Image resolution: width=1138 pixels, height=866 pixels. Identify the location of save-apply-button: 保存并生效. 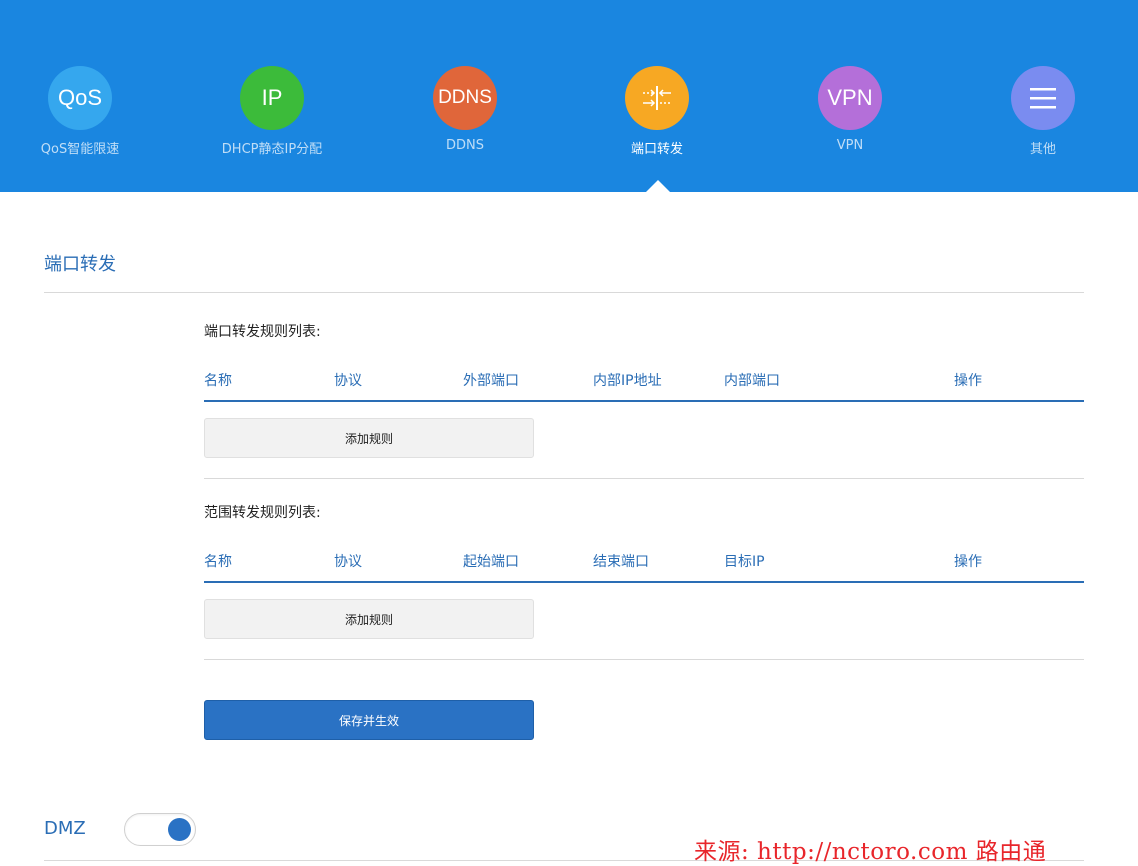
(369, 720).